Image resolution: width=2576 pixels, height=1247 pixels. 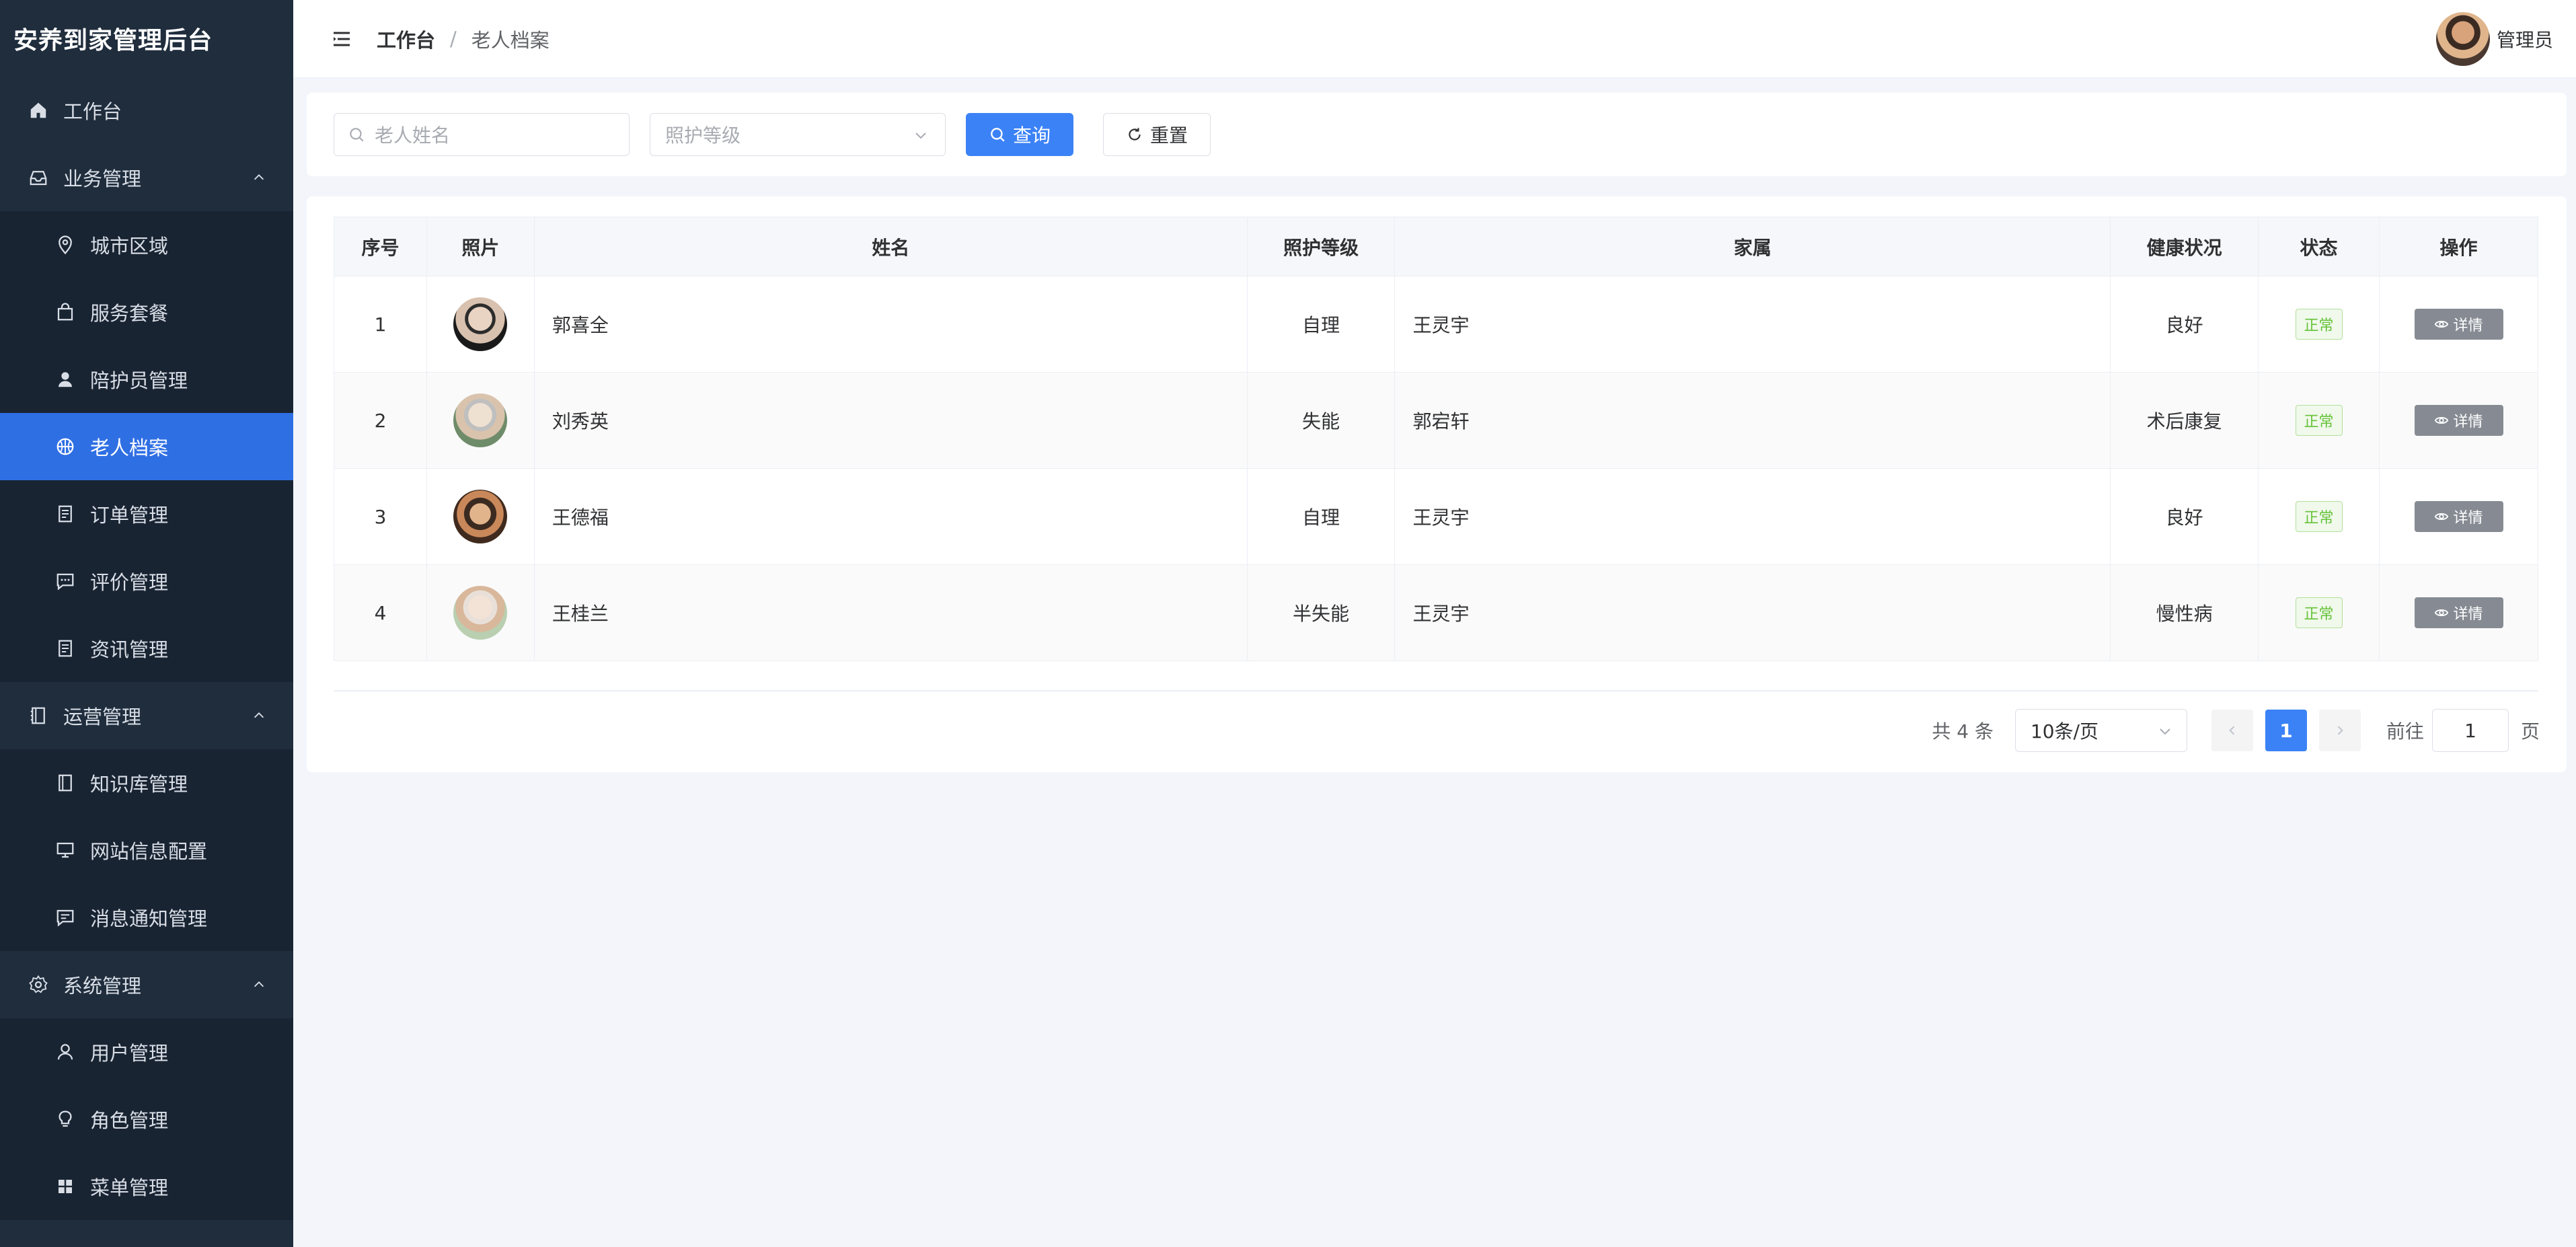 What do you see at coordinates (2184, 612) in the screenshot?
I see `health-status: 慢性病` at bounding box center [2184, 612].